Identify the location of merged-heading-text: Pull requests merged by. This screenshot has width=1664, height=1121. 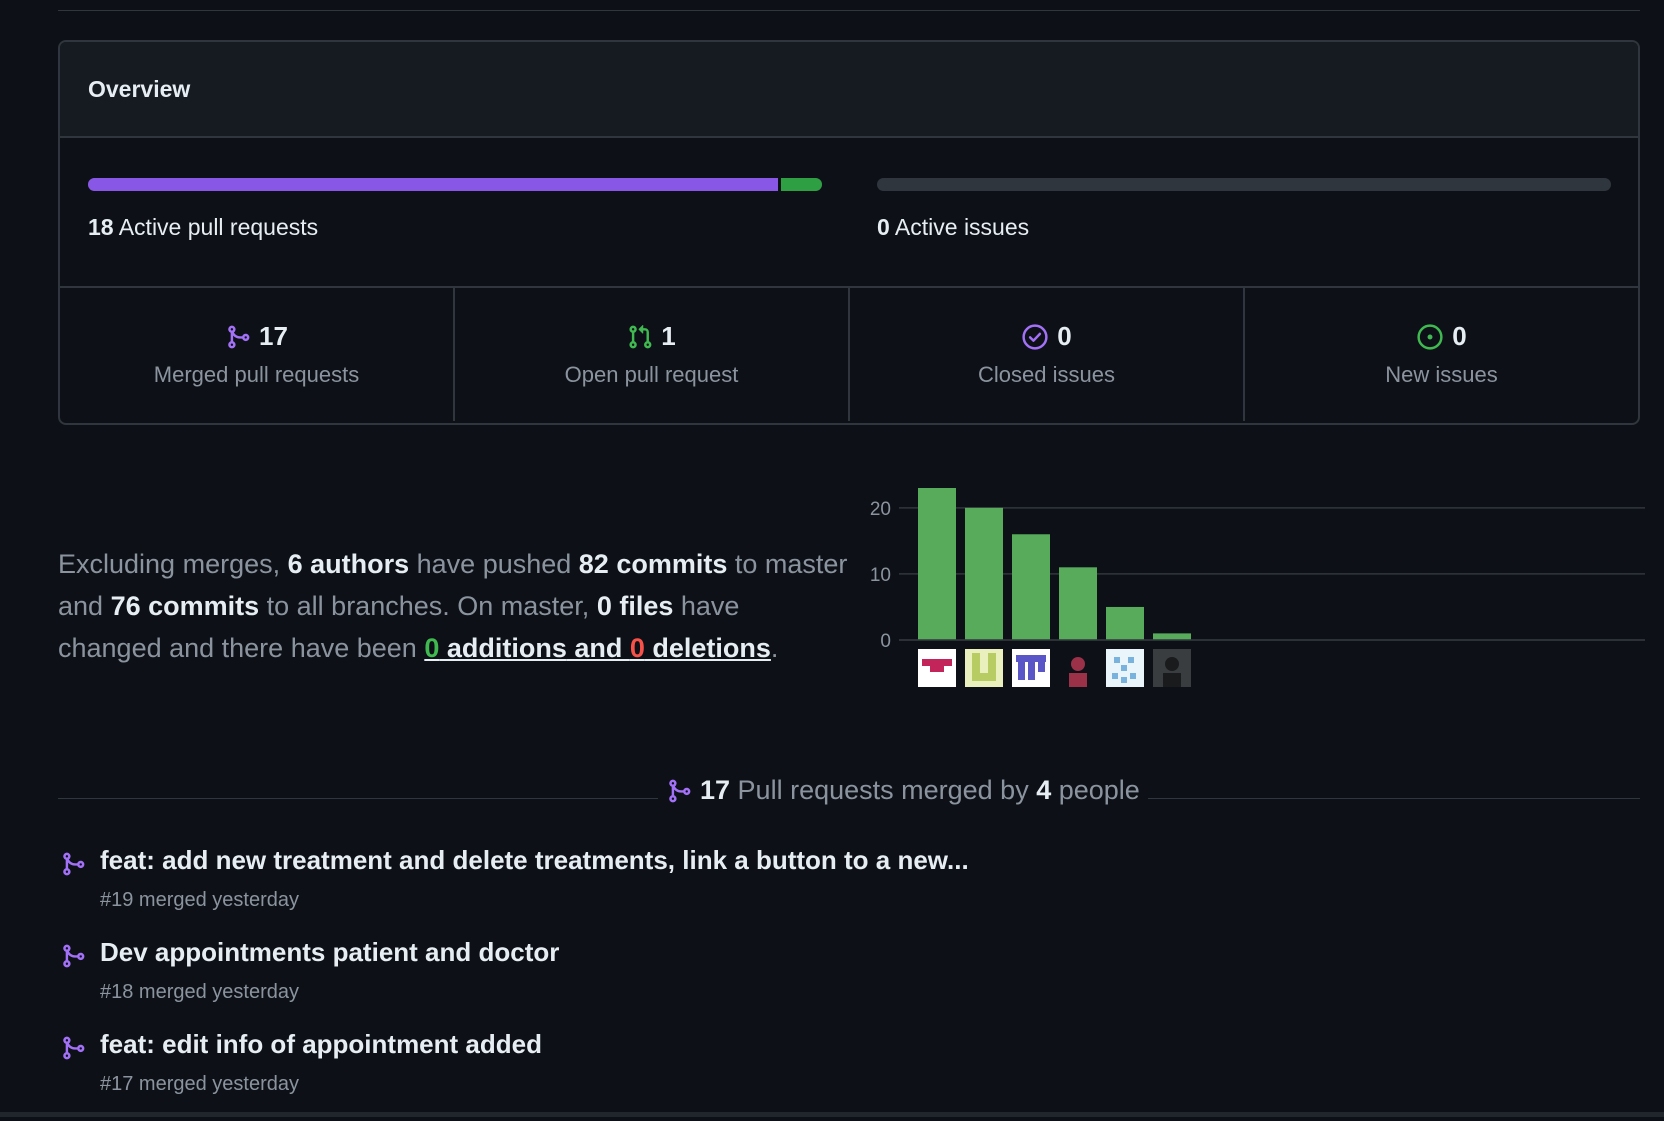
(883, 790).